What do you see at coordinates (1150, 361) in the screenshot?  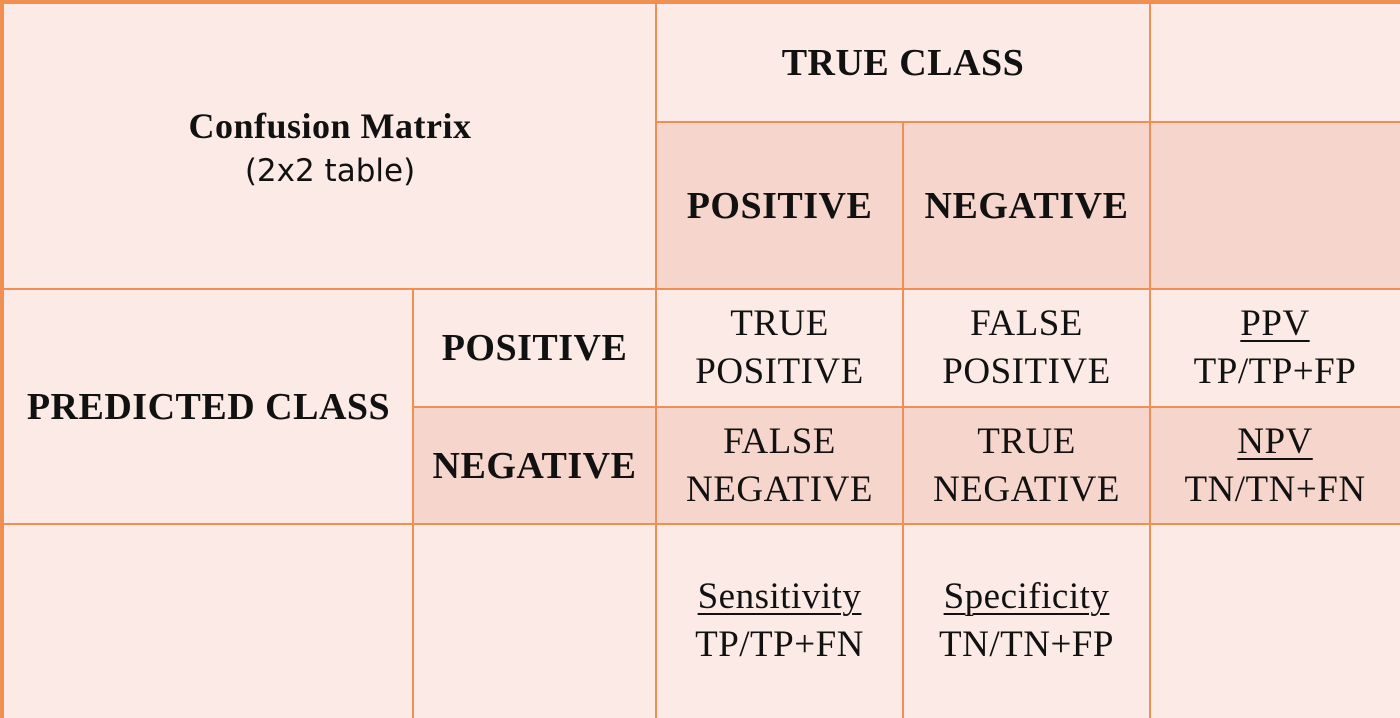 I see `grid-line-v3` at bounding box center [1150, 361].